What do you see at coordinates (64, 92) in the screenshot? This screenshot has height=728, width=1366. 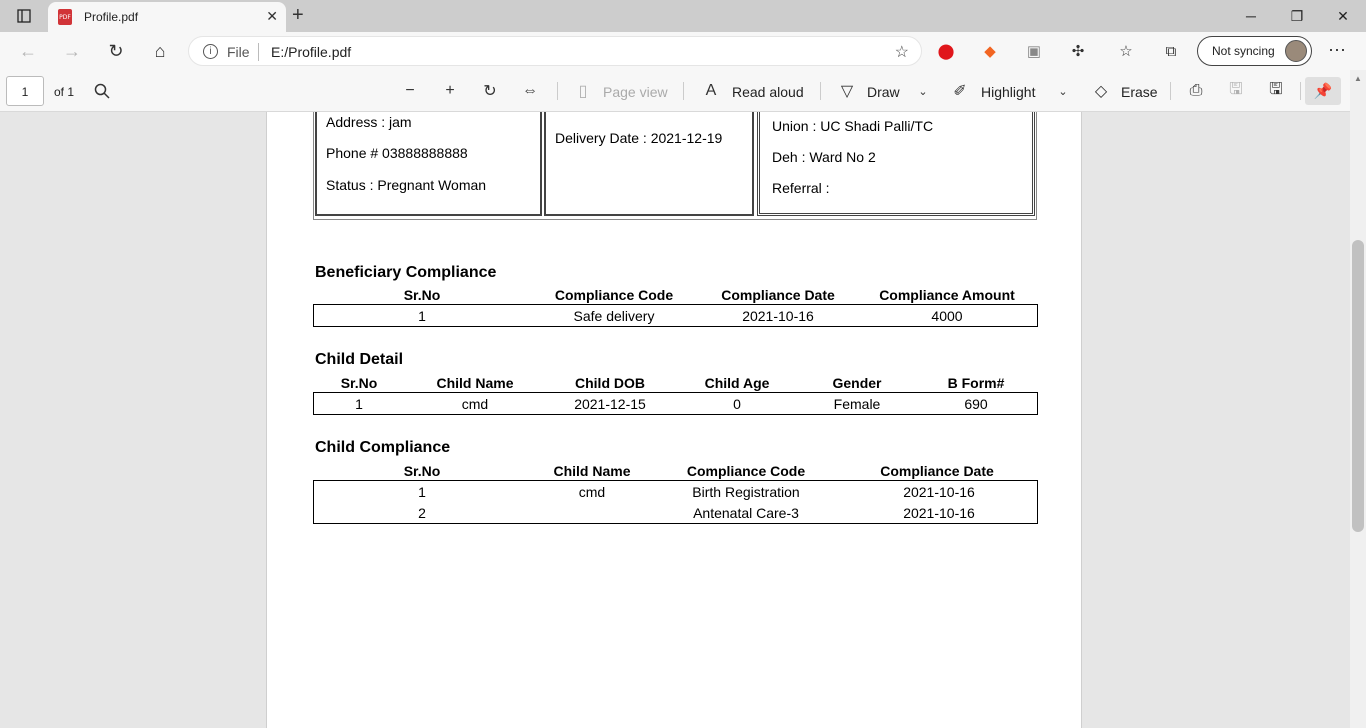 I see `page-total: of 1` at bounding box center [64, 92].